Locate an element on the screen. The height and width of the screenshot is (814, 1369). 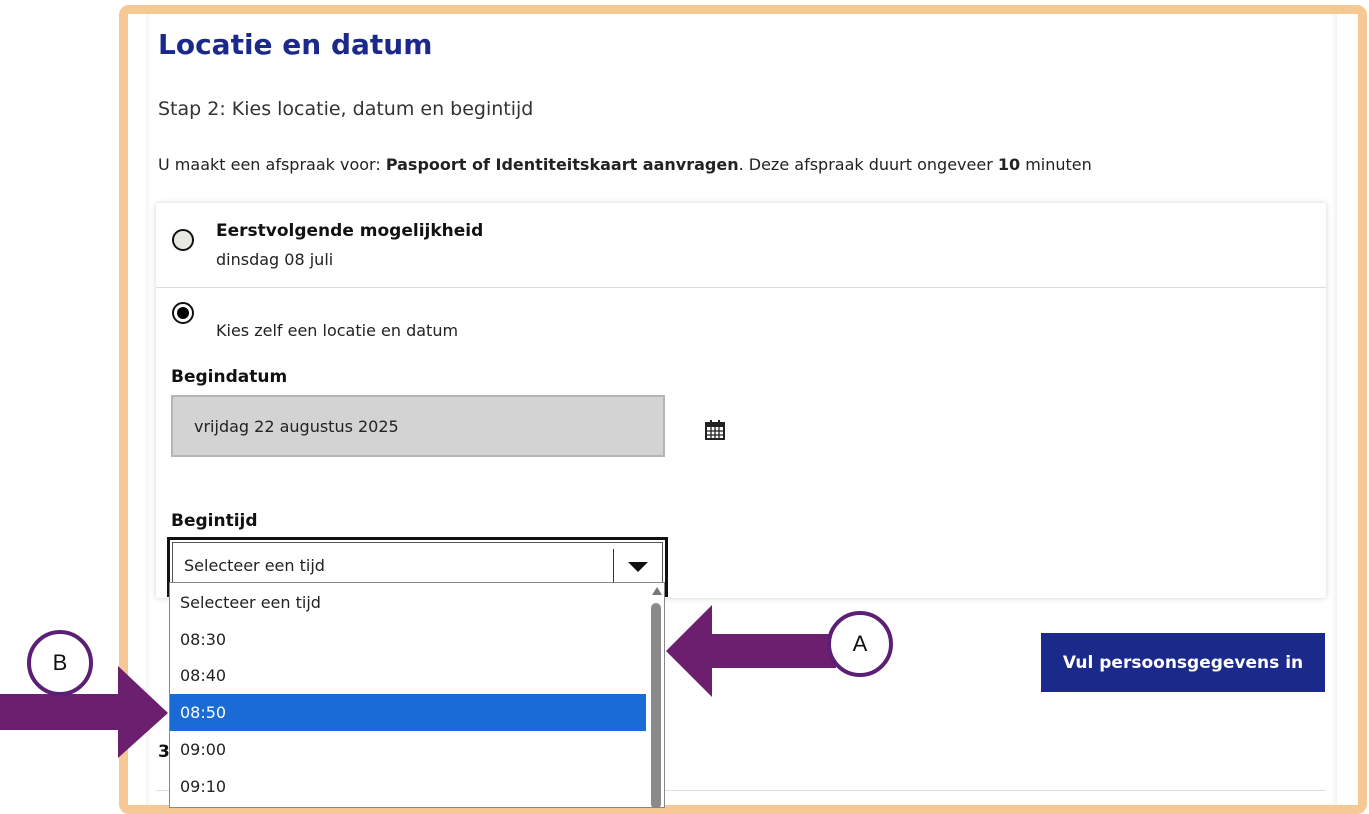
radio-first-available is located at coordinates (183, 240).